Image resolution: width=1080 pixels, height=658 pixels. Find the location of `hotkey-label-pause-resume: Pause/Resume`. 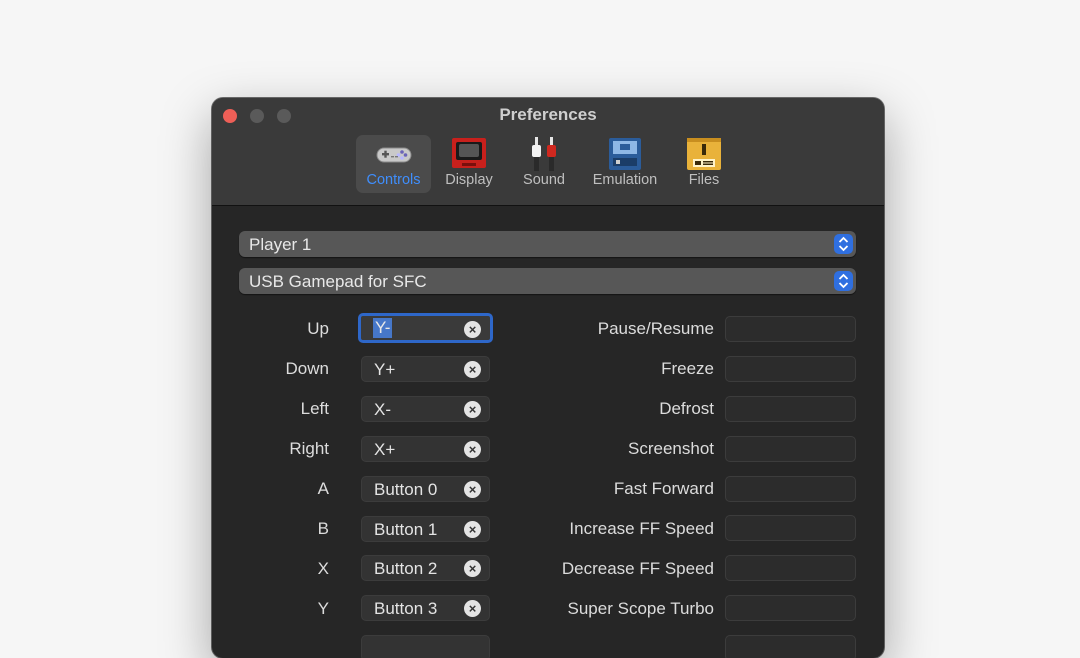

hotkey-label-pause-resume: Pause/Resume is located at coordinates (655, 328).